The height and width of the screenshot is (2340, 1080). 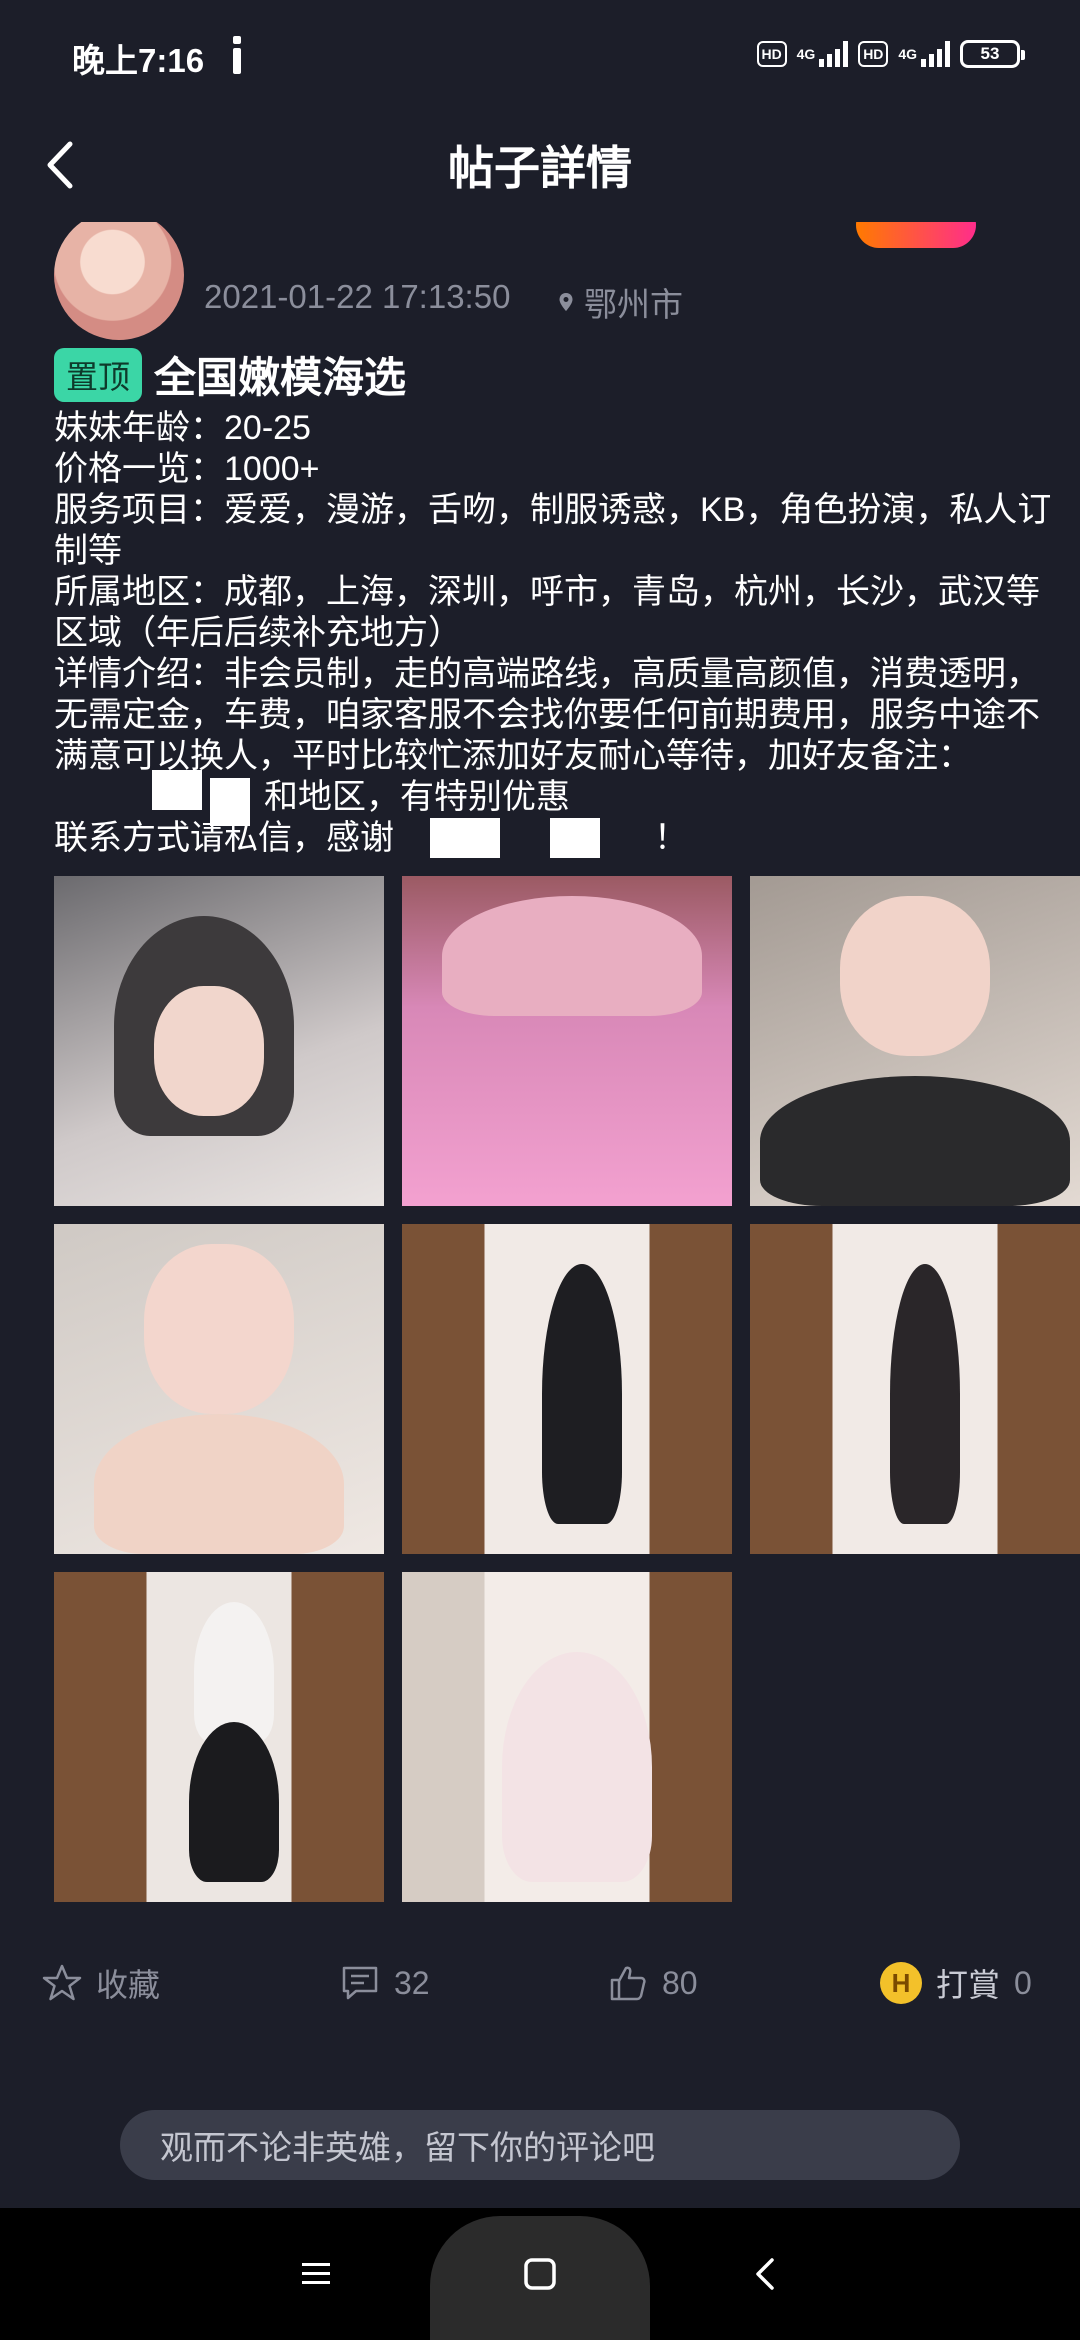 What do you see at coordinates (417, 797) in the screenshot?
I see `body-line-discount: 和地区，有特别优惠` at bounding box center [417, 797].